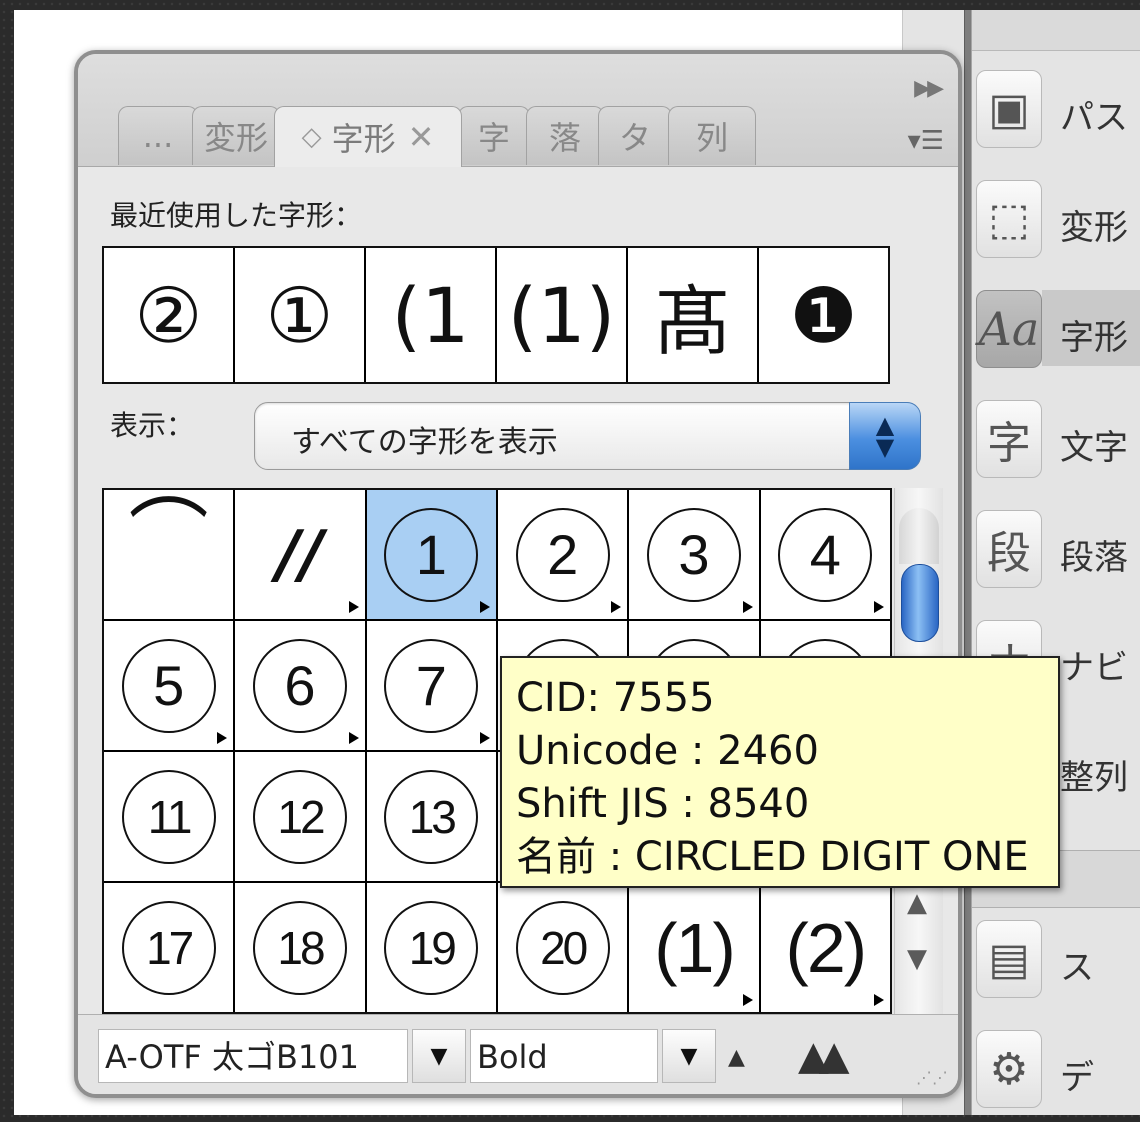 The height and width of the screenshot is (1122, 1140). What do you see at coordinates (587, 436) in the screenshot?
I see `show-select: すべての字形を表示 ▲ ▼` at bounding box center [587, 436].